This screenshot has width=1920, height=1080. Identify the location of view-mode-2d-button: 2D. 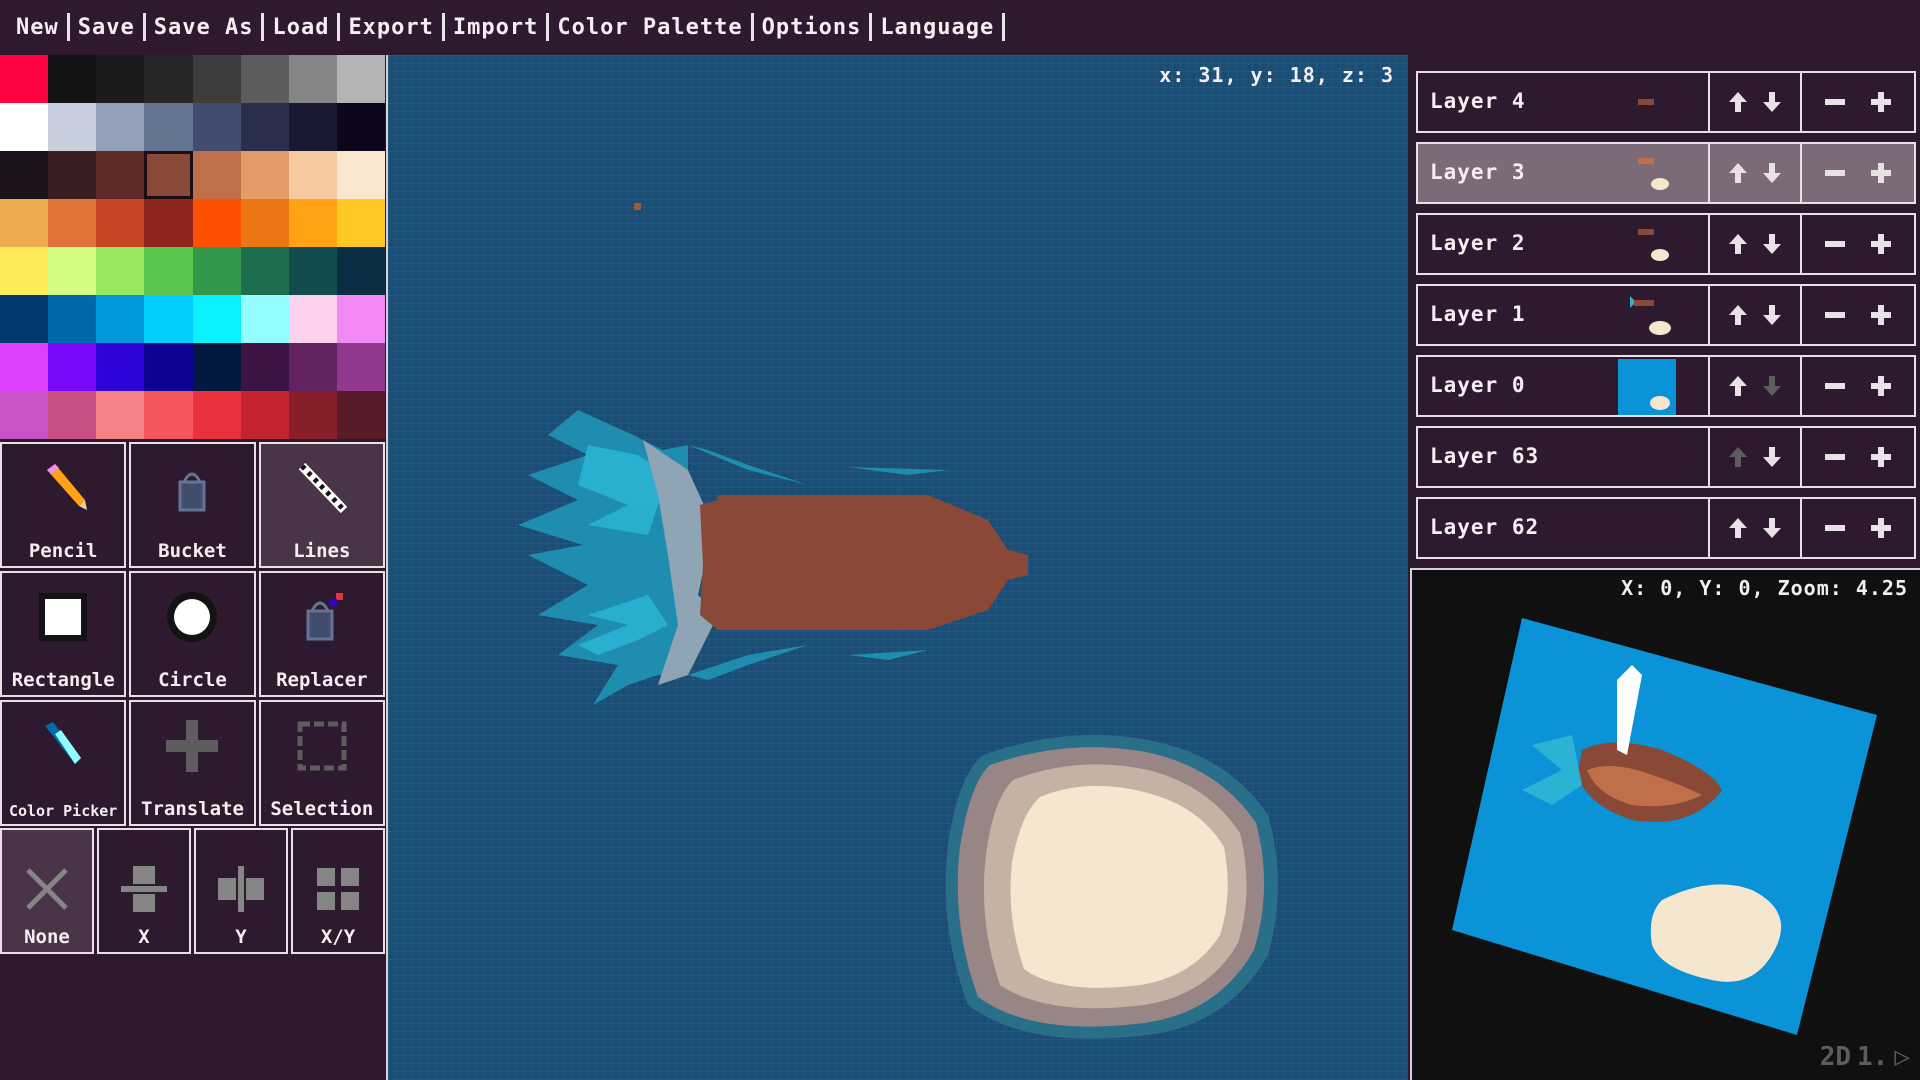
(1835, 1057).